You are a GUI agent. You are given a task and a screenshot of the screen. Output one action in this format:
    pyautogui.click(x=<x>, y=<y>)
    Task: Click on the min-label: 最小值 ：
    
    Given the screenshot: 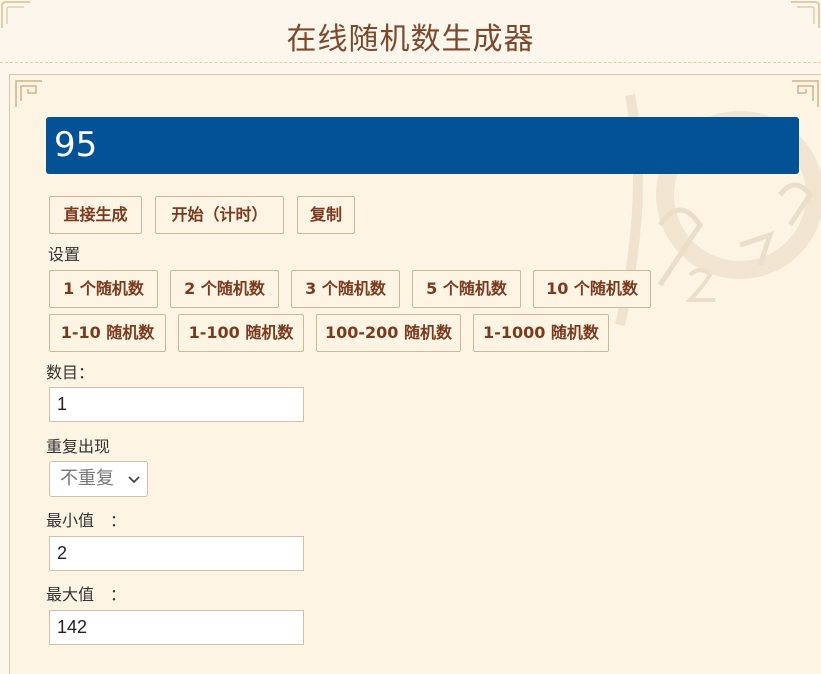 What is the action you would take?
    pyautogui.click(x=86, y=520)
    